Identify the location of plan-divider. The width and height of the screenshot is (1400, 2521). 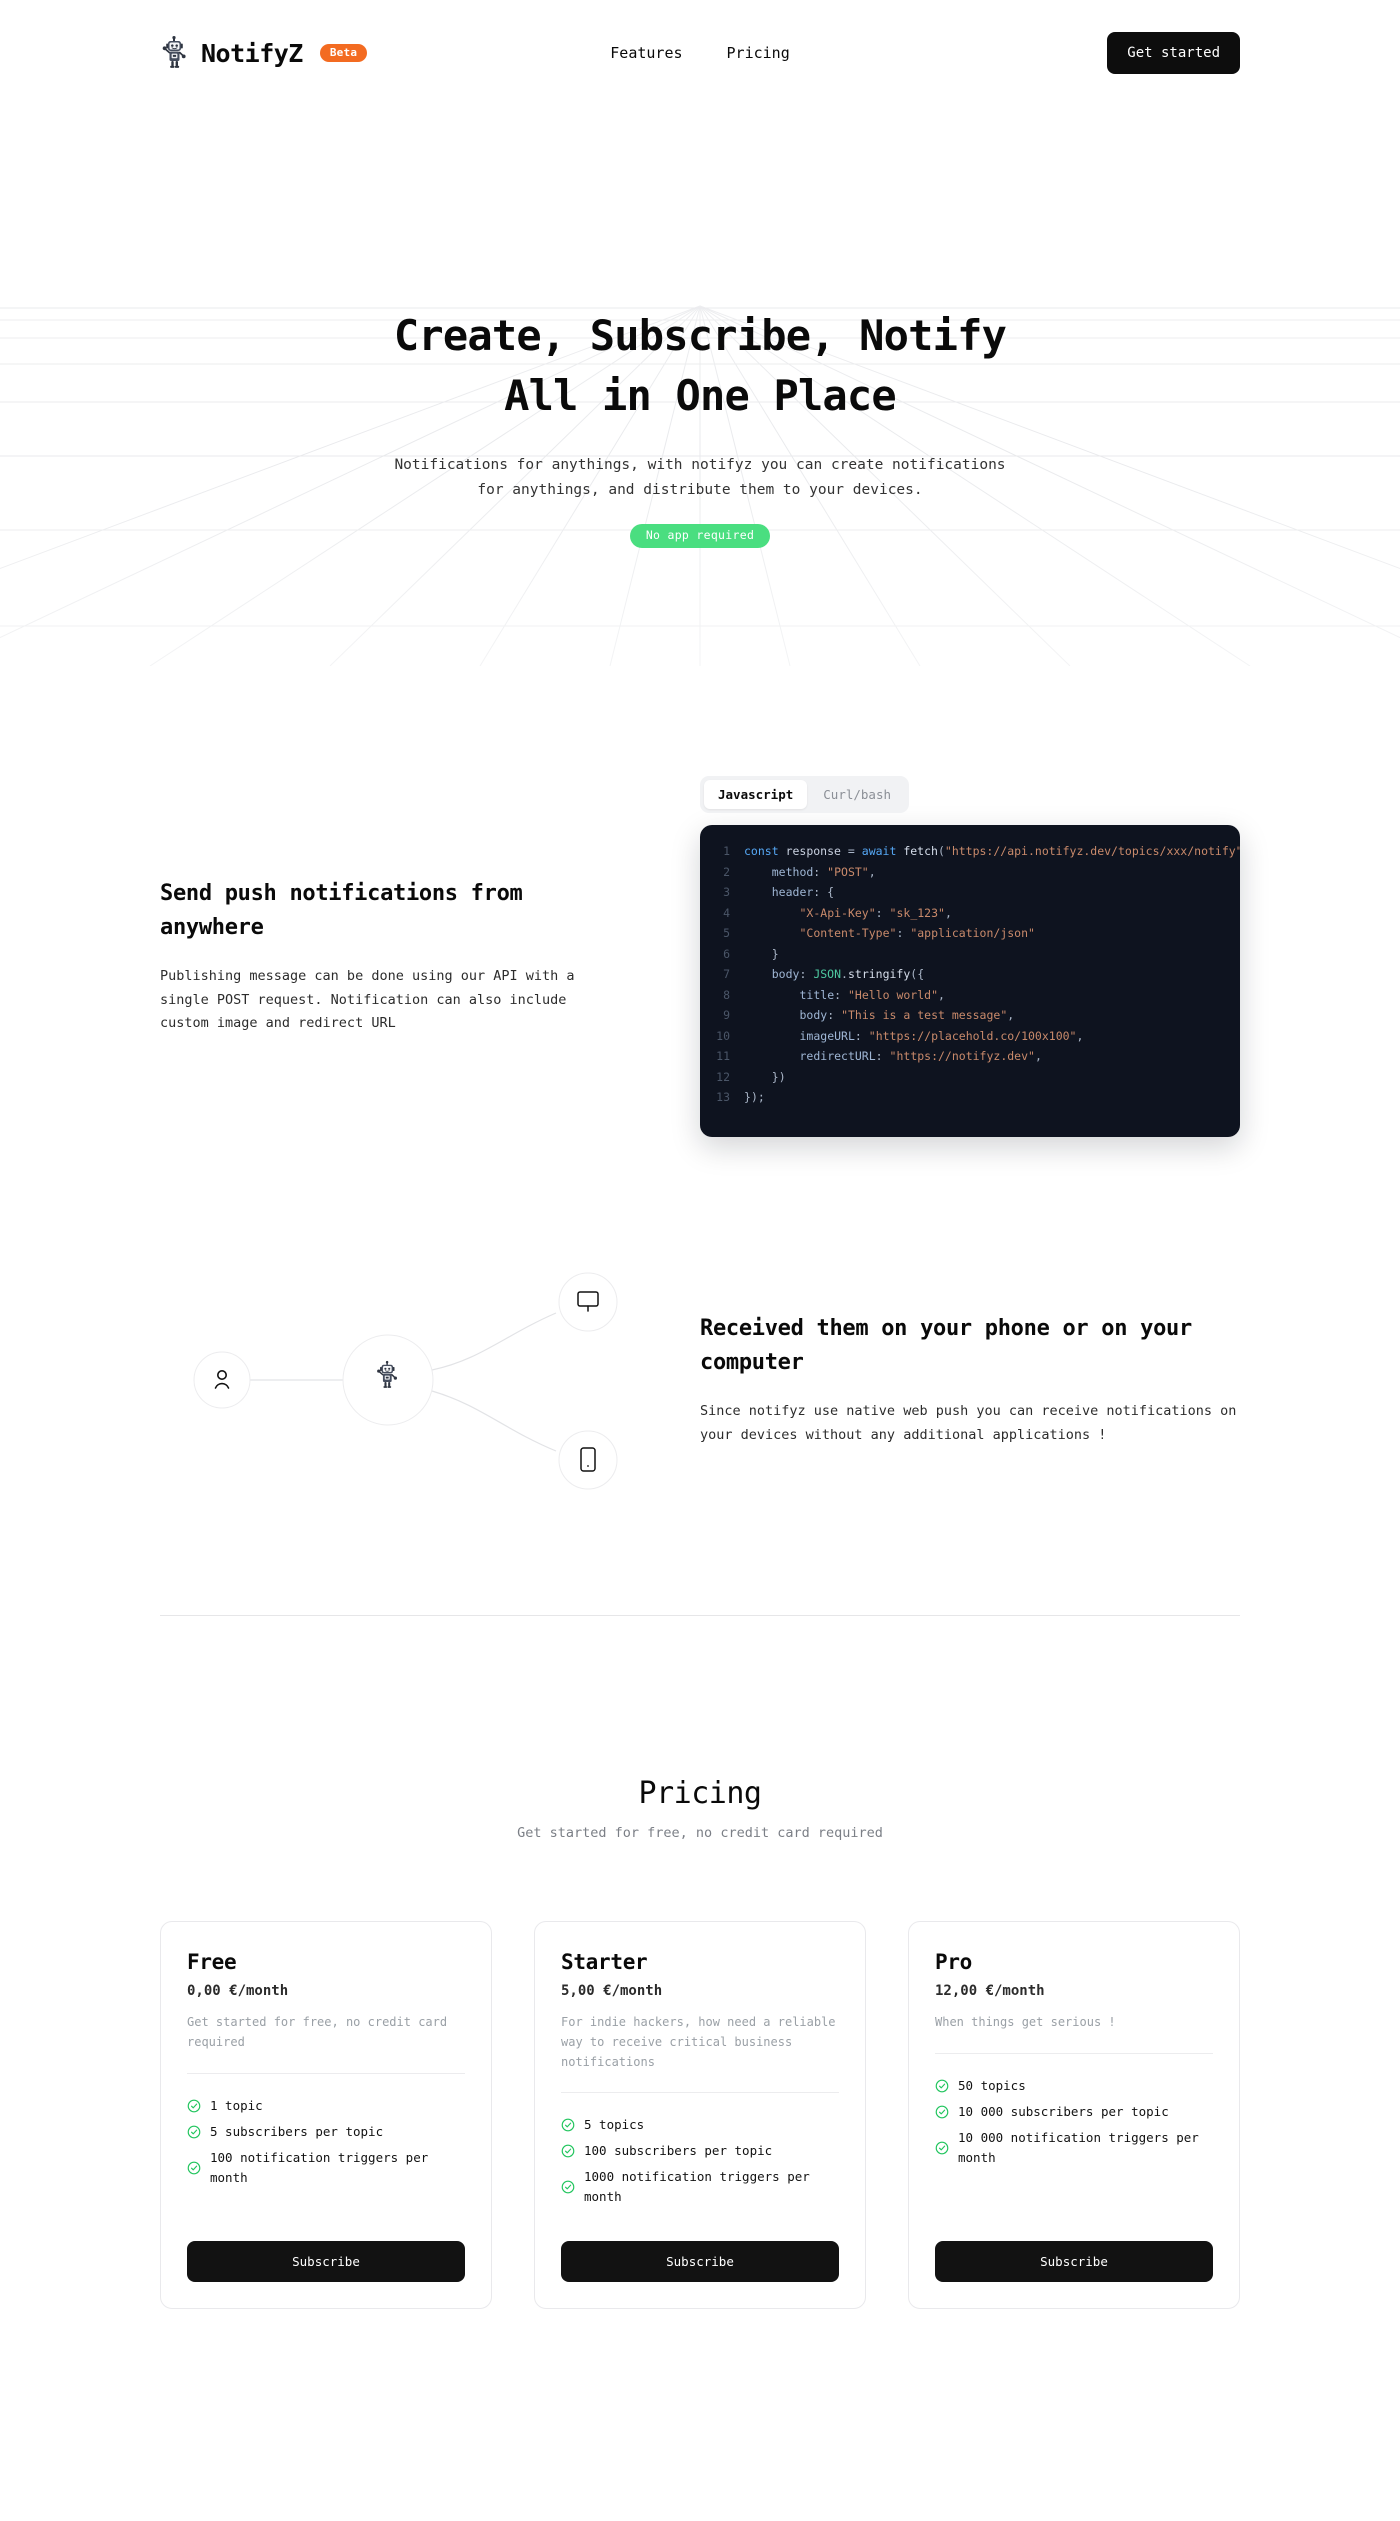
(326, 2073).